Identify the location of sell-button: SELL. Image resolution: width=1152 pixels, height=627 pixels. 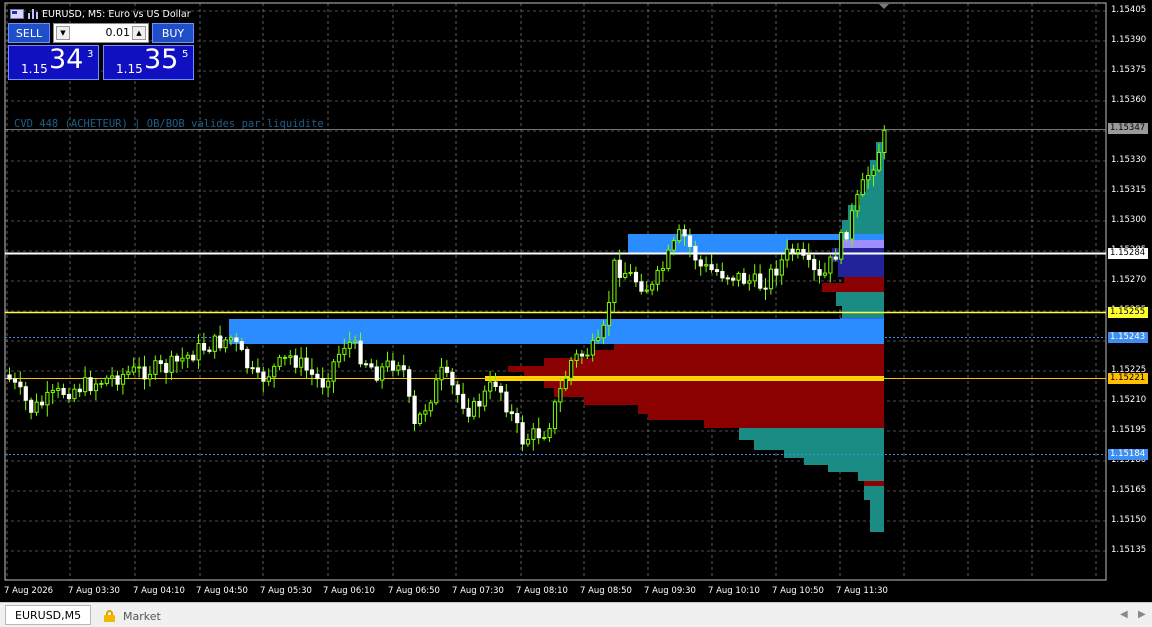
(29, 33).